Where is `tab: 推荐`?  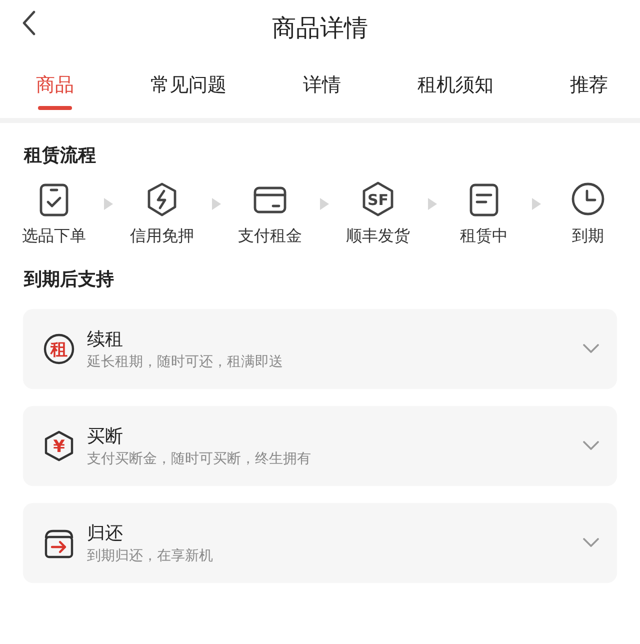
tab: 推荐 is located at coordinates (589, 87).